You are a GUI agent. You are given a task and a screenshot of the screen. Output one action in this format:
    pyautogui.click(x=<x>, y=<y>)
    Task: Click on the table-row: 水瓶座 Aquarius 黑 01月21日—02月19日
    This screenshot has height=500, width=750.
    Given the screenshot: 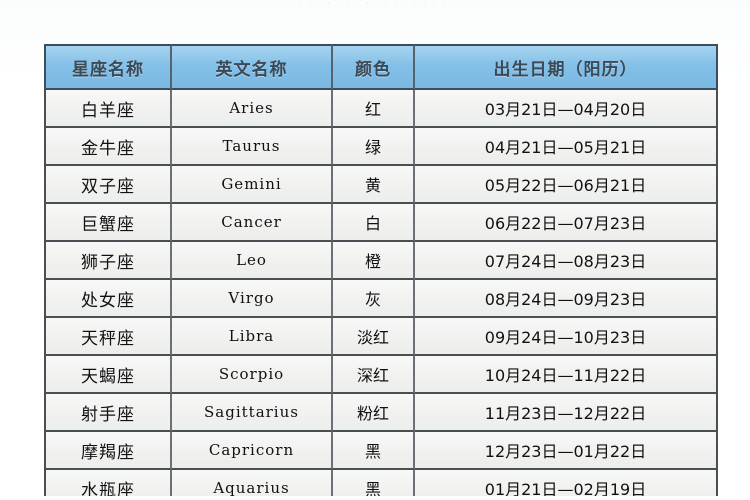 What is the action you would take?
    pyautogui.click(x=381, y=483)
    